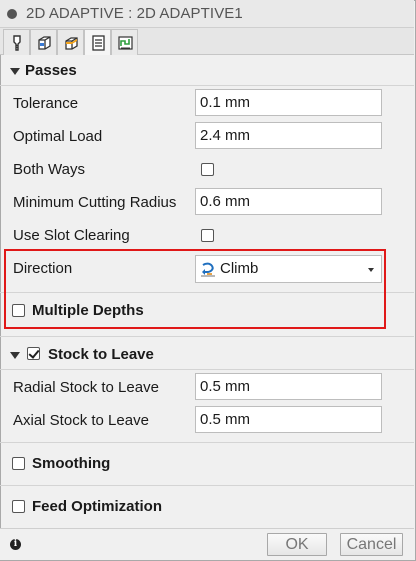  I want to click on passes-icon, so click(98, 43).